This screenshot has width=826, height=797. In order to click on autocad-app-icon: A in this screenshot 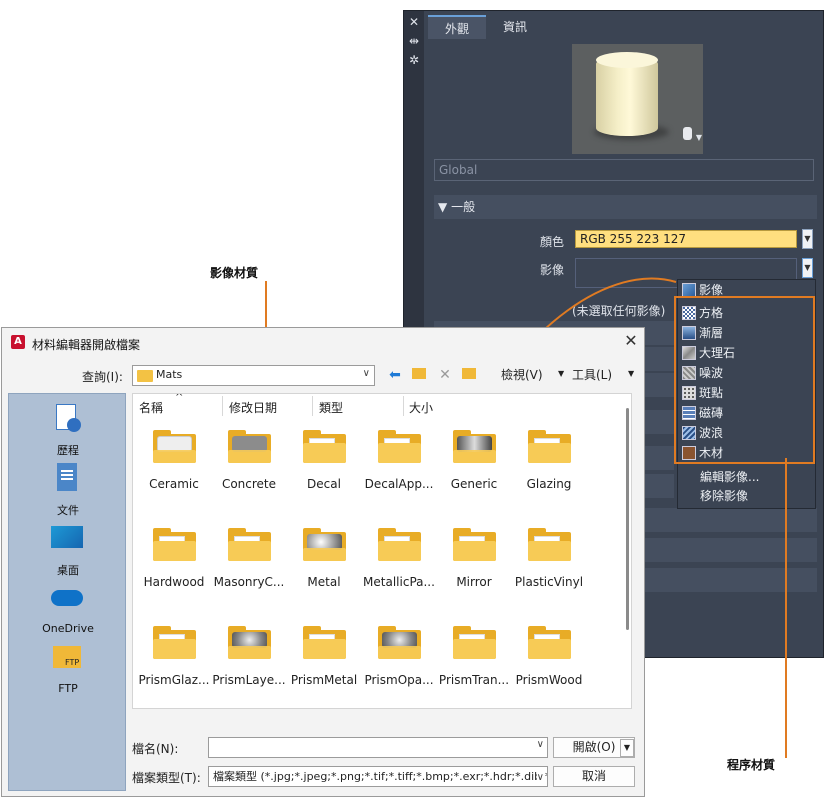, I will do `click(18, 342)`.